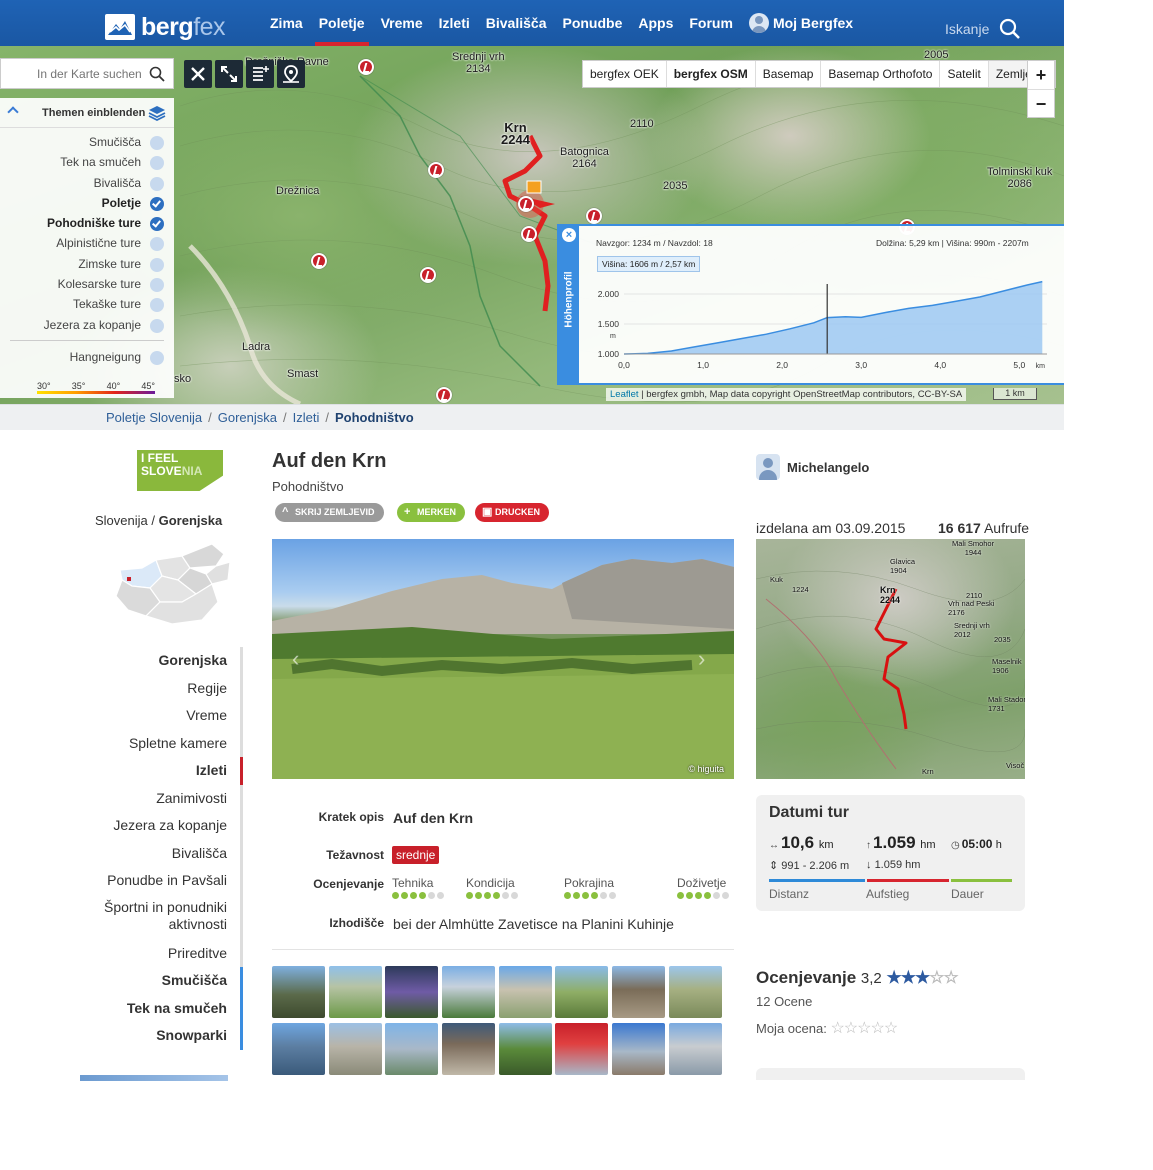  Describe the element at coordinates (655, 23) in the screenshot. I see `nav-apps: Apps` at that location.